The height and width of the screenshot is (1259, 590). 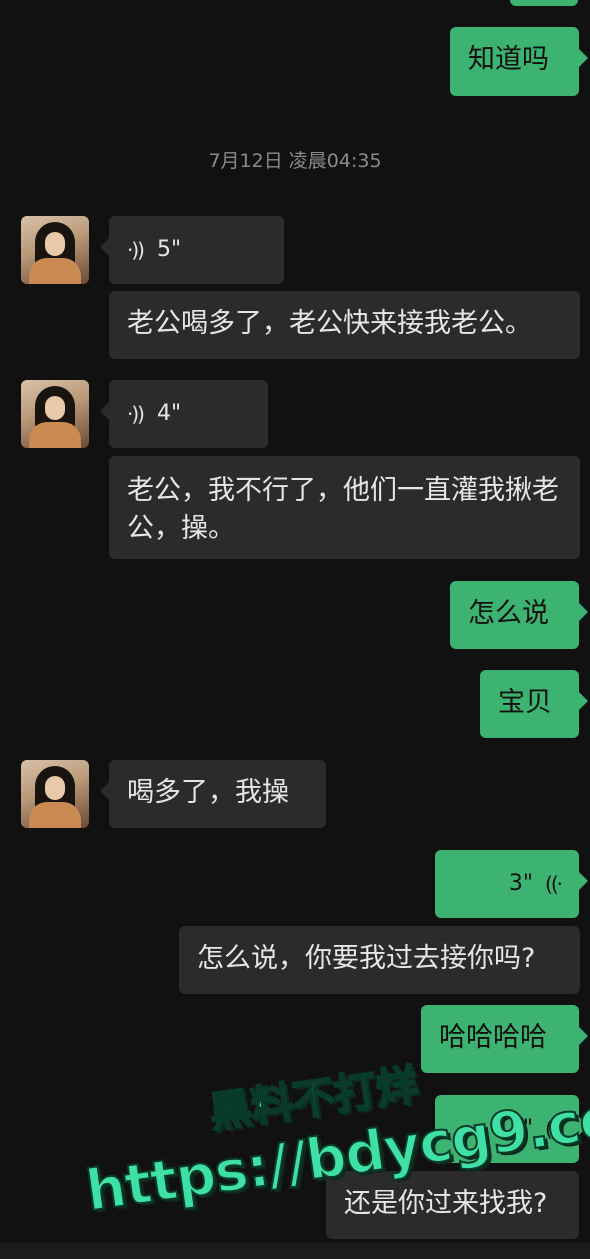 I want to click on message-text: 怎么说, so click(x=508, y=613).